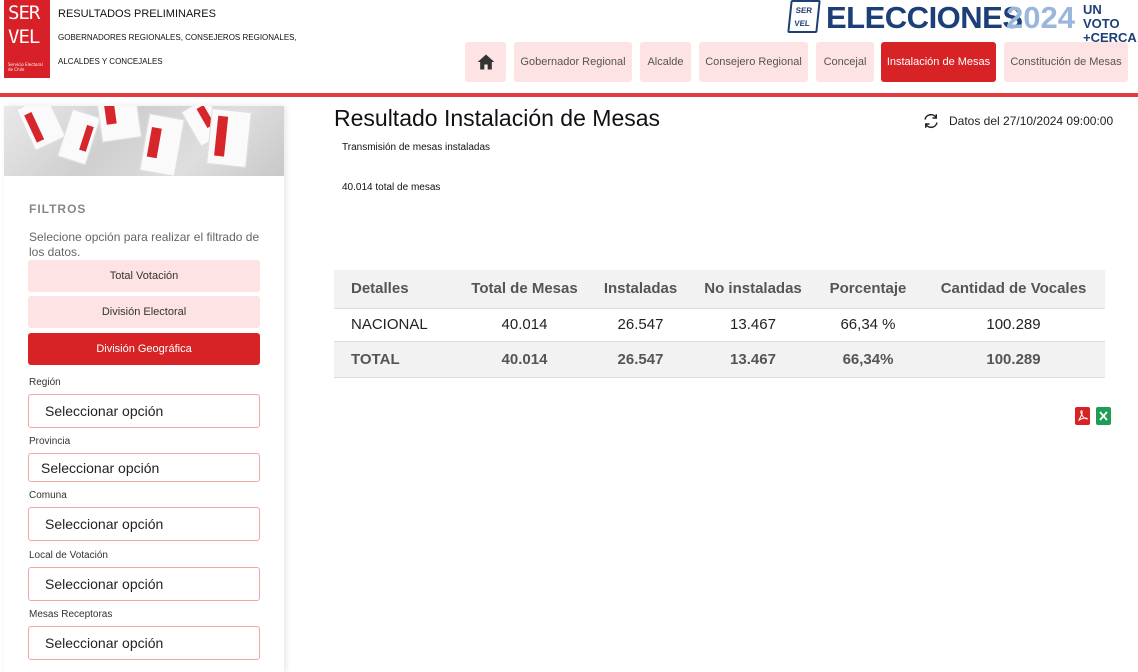 This screenshot has height=672, width=1138. What do you see at coordinates (1040, 17) in the screenshot?
I see `elecciones-year: 2024` at bounding box center [1040, 17].